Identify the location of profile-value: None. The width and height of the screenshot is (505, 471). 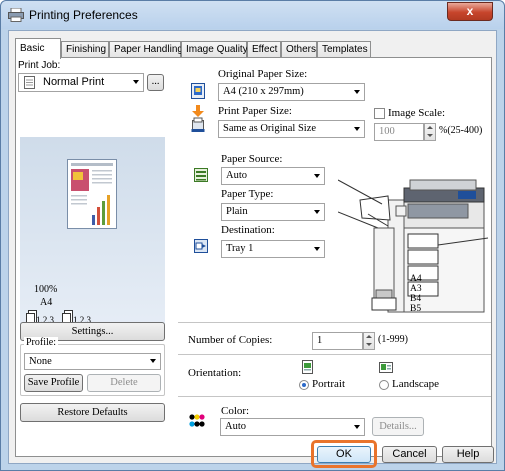
(40, 361).